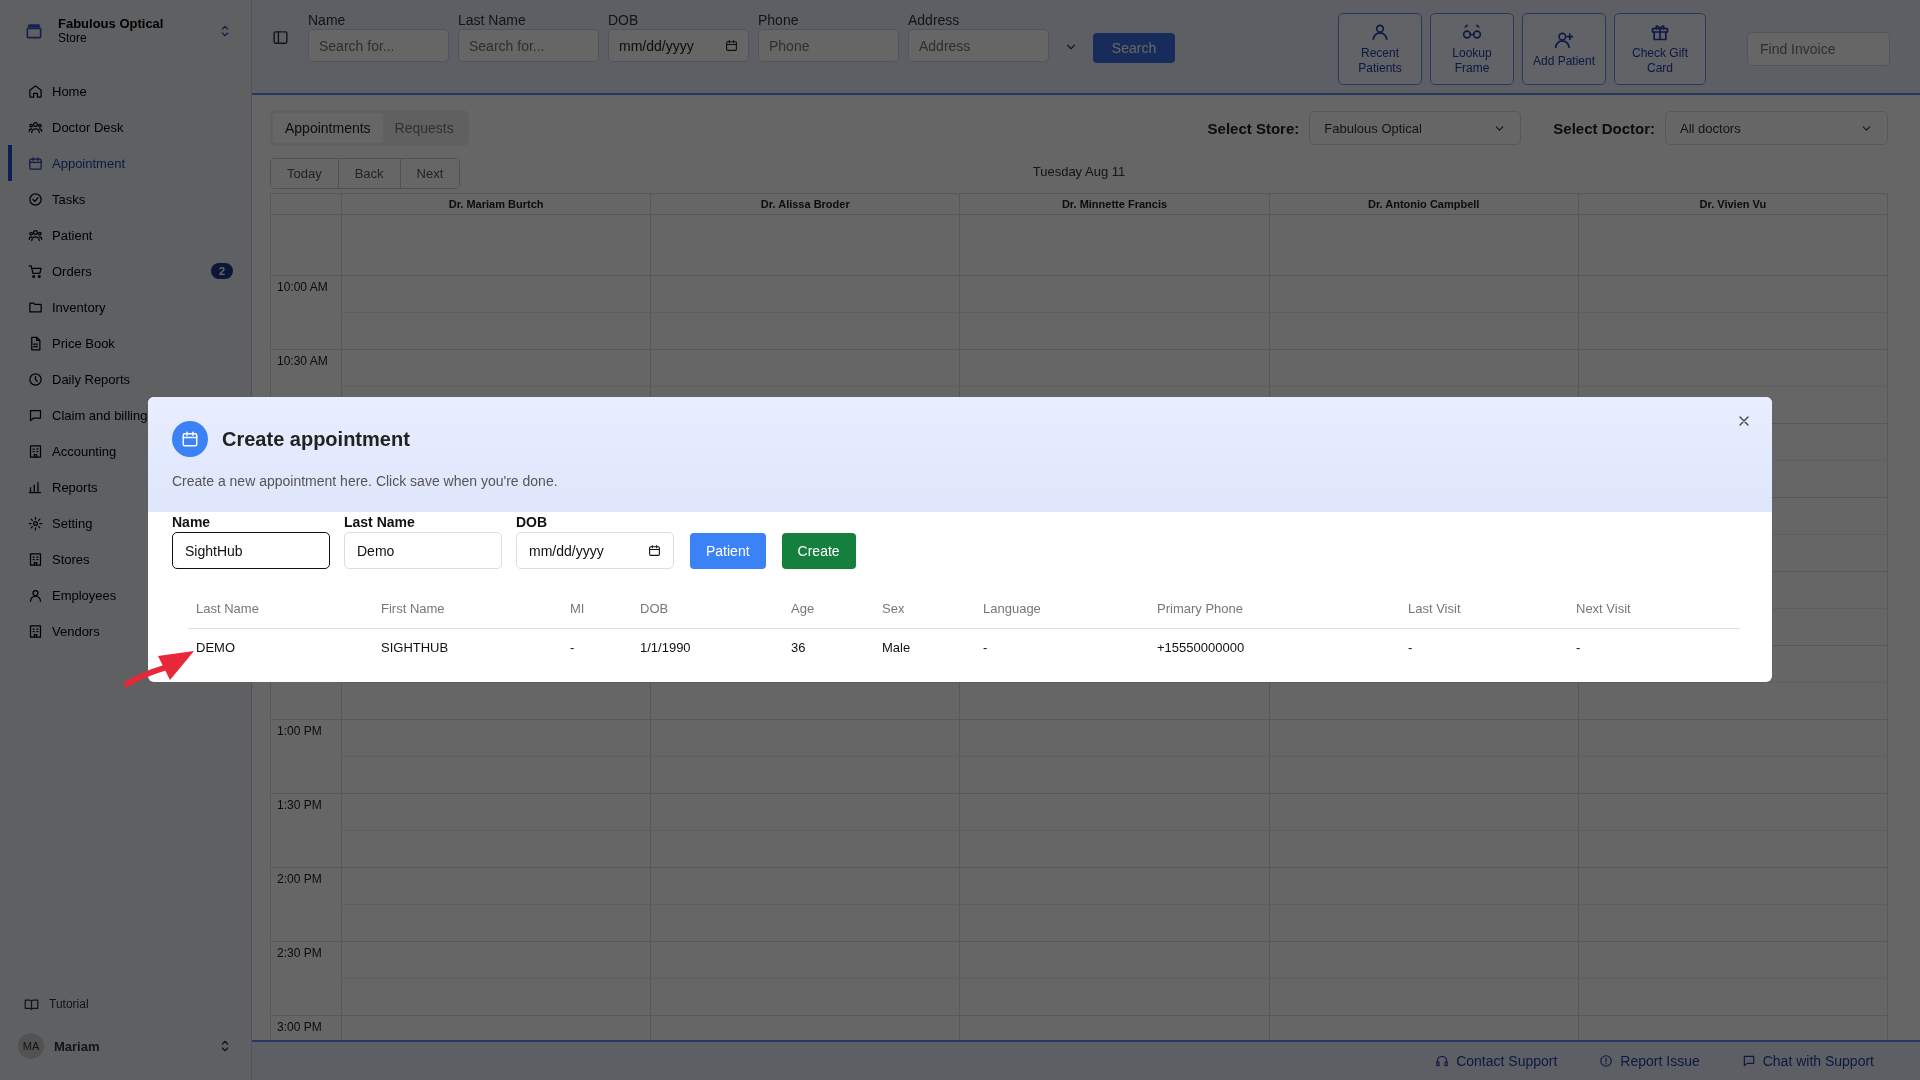 This screenshot has width=1920, height=1080. I want to click on book-icon, so click(31, 1004).